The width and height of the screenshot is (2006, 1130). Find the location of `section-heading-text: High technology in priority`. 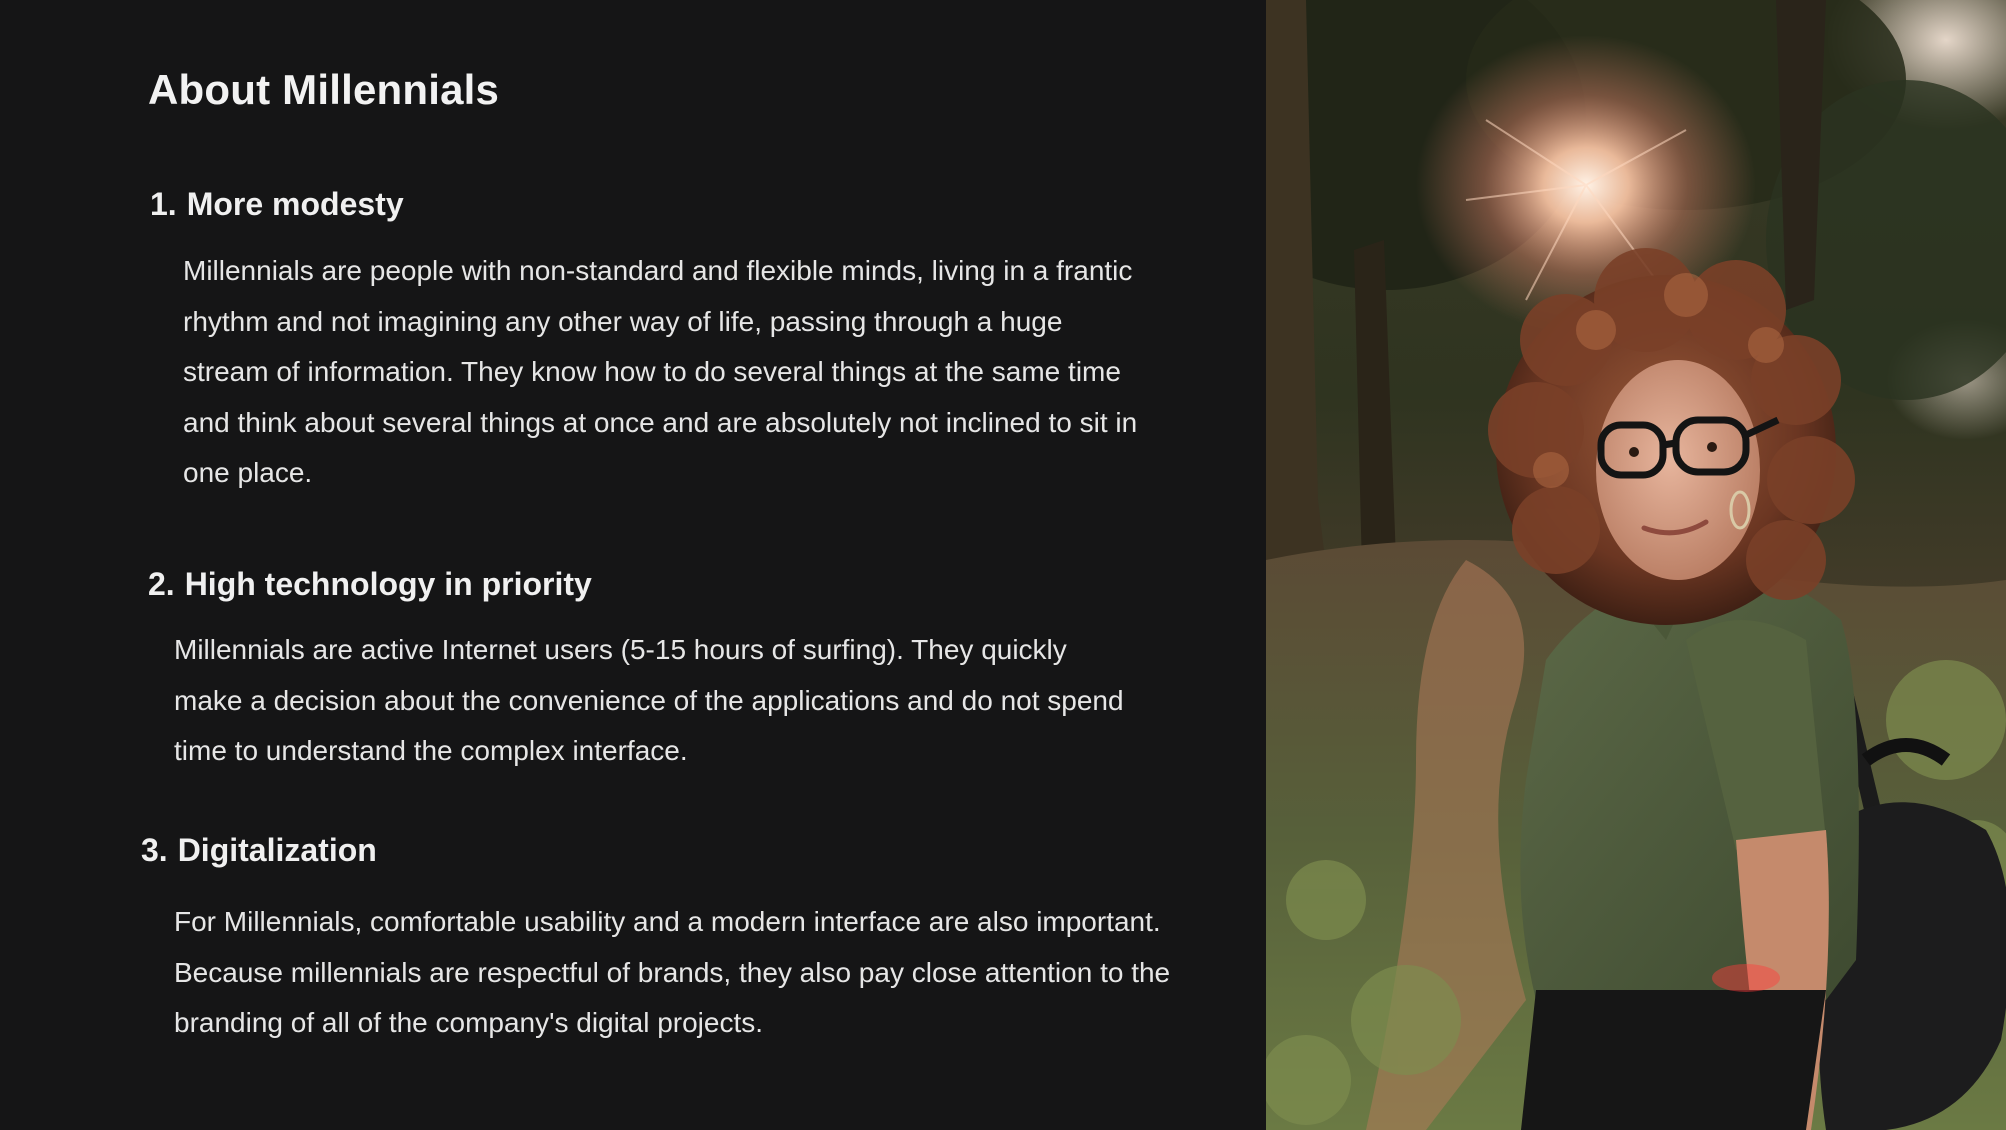

section-heading-text: High technology in priority is located at coordinates (388, 584).